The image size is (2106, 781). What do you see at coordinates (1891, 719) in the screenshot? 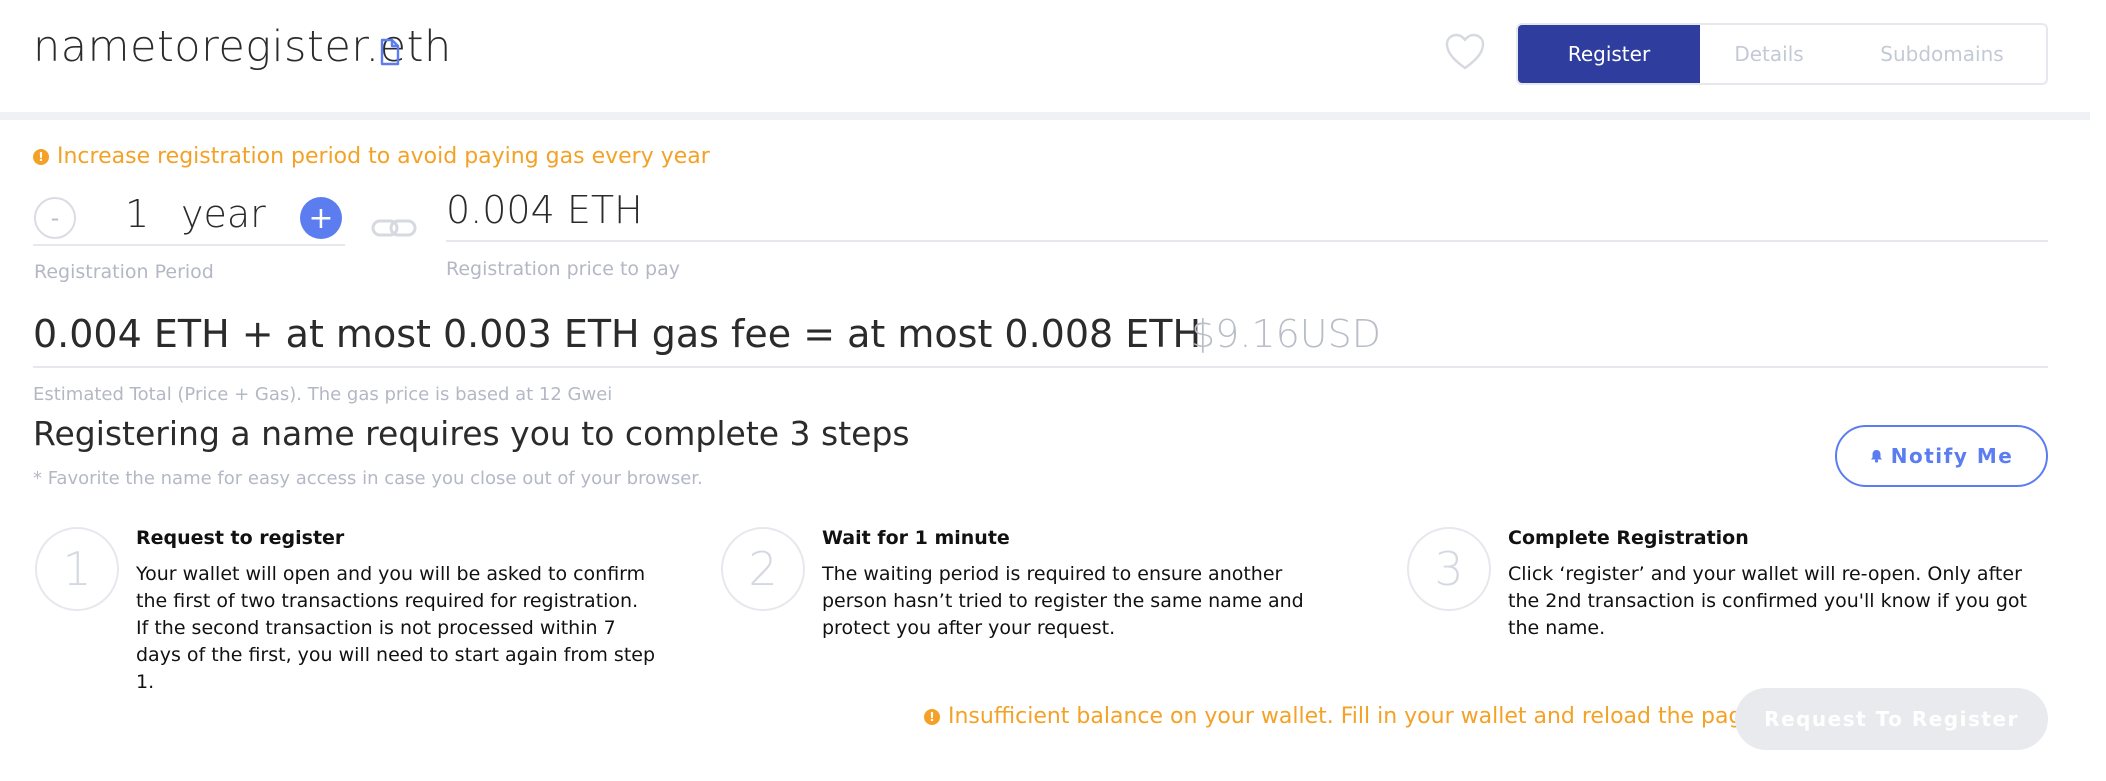
I see `request-to-register-button: Request To Register` at bounding box center [1891, 719].